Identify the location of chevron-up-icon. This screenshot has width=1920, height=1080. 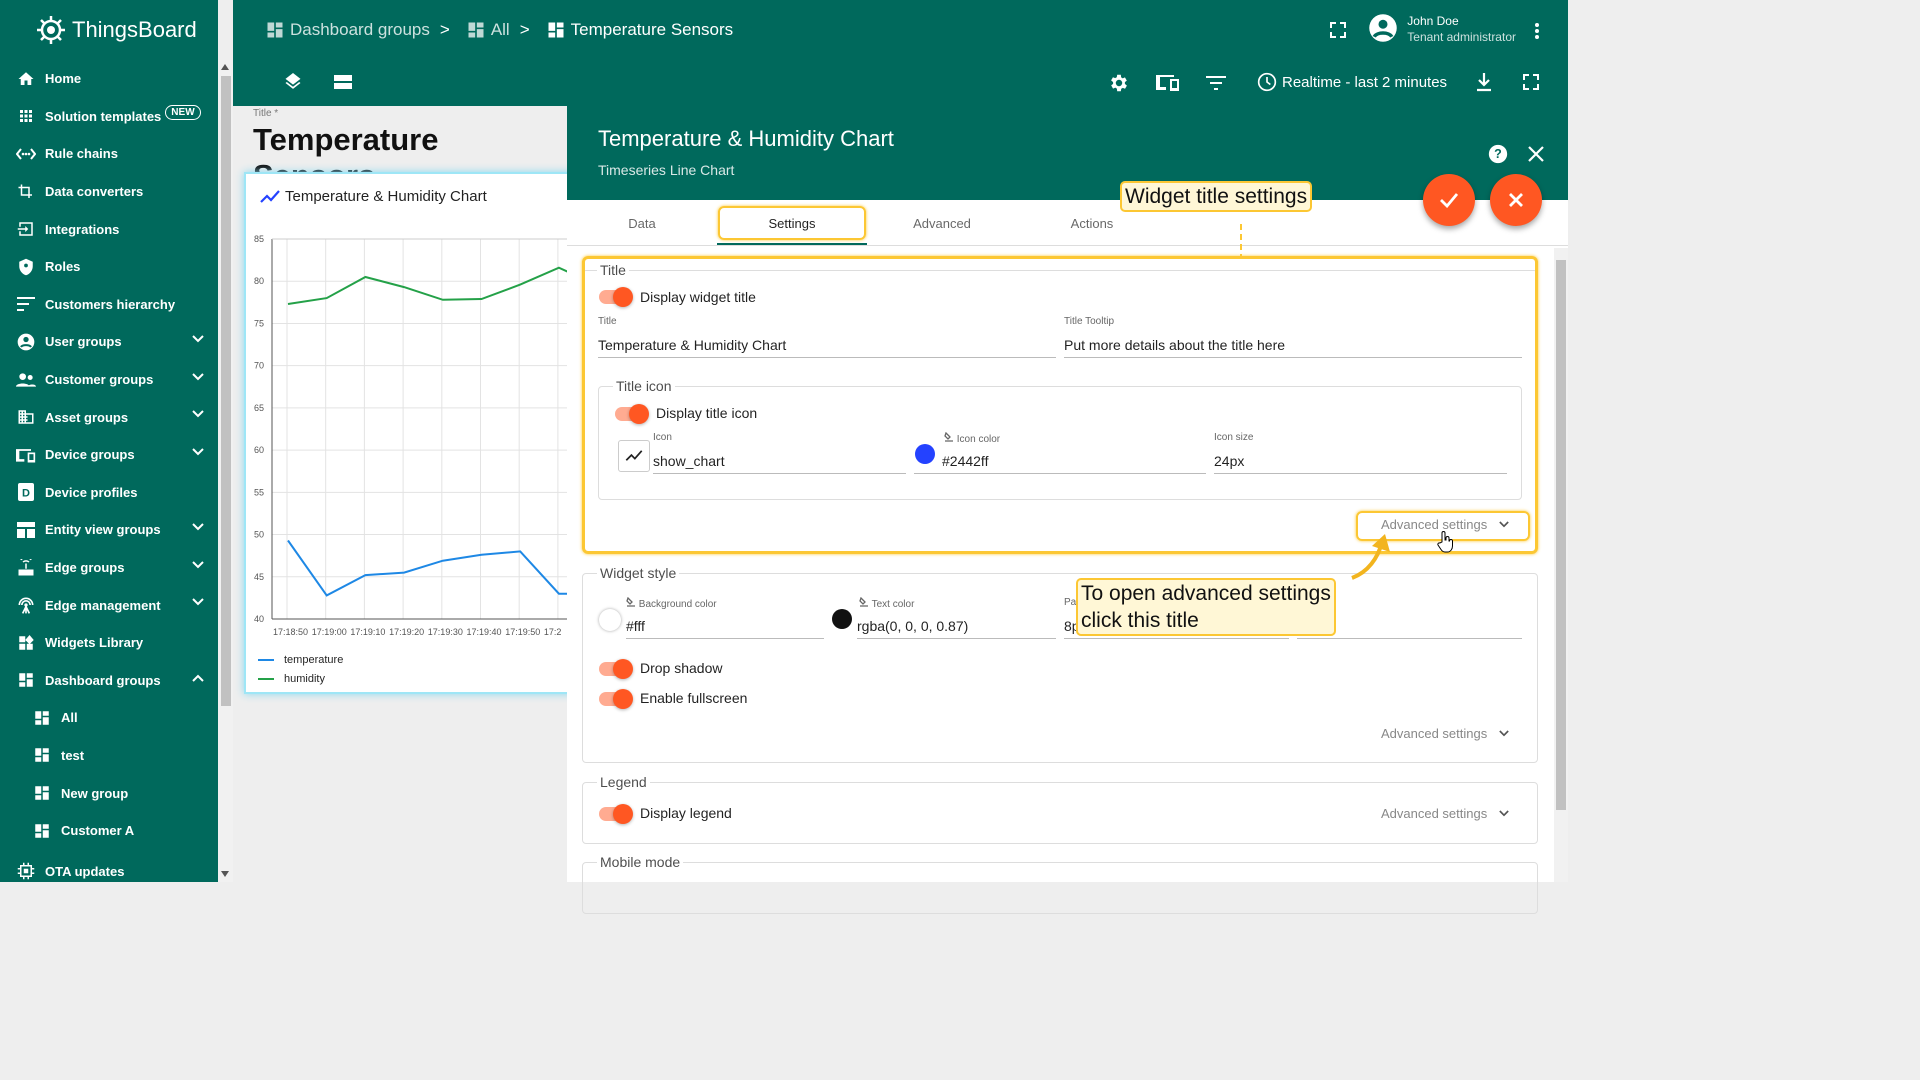
(198, 678).